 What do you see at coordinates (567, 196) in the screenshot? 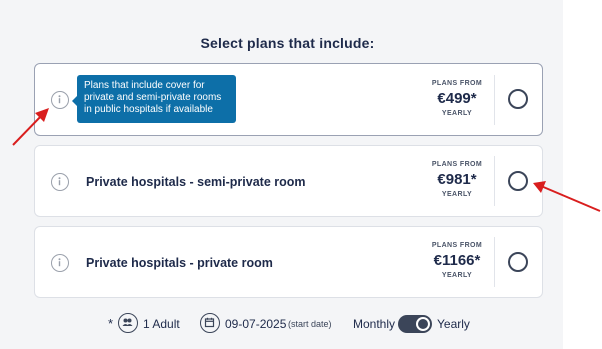
I see `annotation-arrow-radio` at bounding box center [567, 196].